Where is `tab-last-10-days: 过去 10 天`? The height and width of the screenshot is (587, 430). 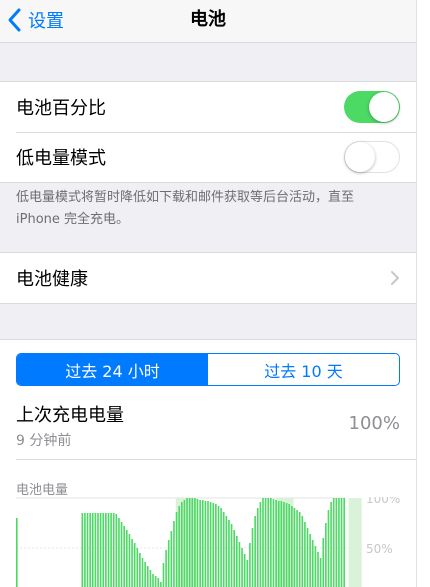
tab-last-10-days: 过去 10 天 is located at coordinates (303, 369).